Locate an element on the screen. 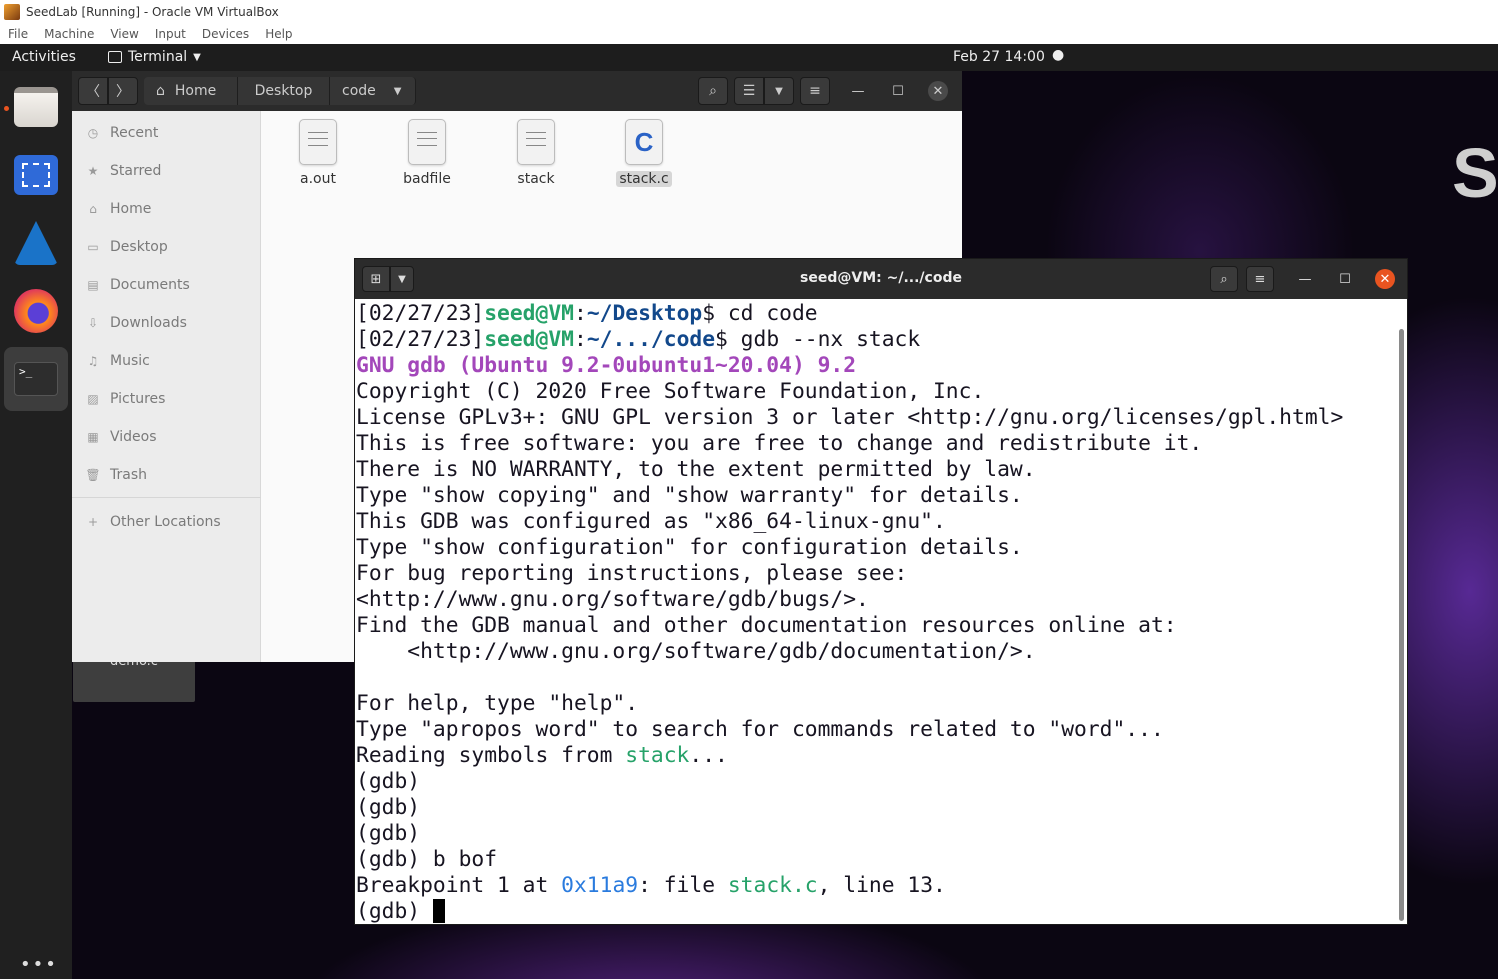  sidebar-item-downloads: ⇩ Downloads is located at coordinates (136, 323).